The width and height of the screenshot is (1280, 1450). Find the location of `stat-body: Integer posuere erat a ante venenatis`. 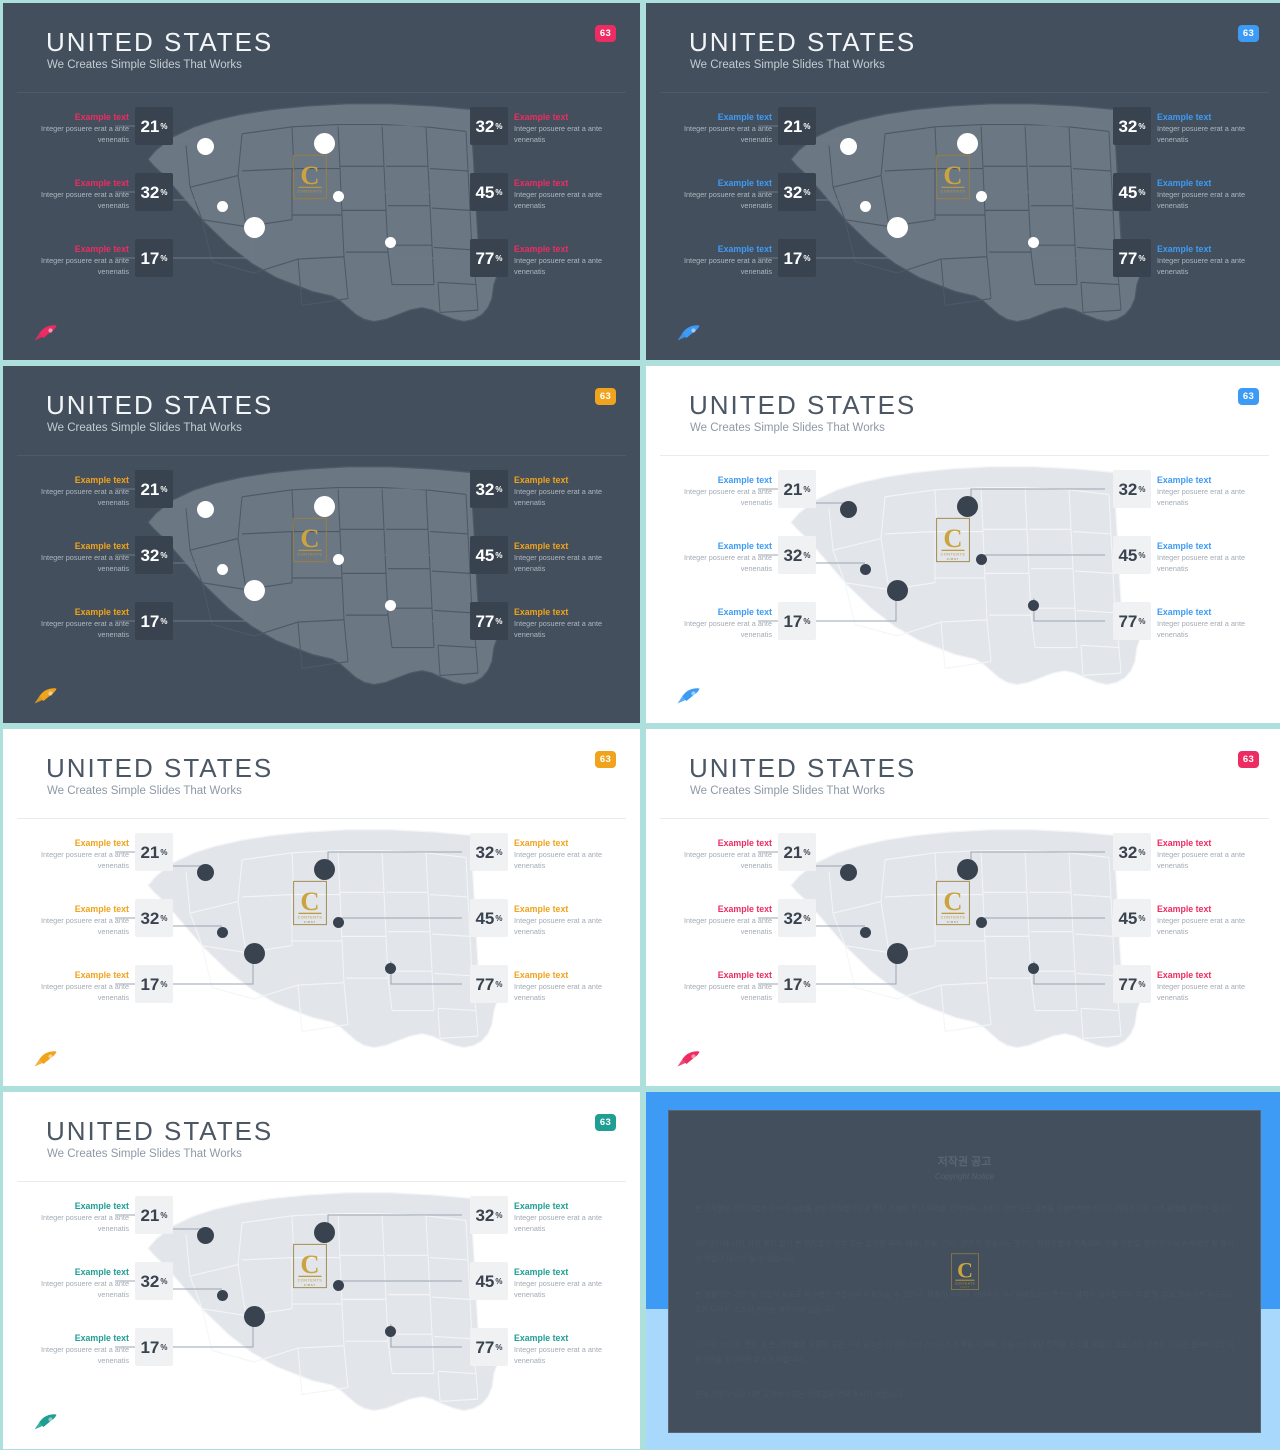

stat-body: Integer posuere erat a ante venenatis is located at coordinates (1201, 991).